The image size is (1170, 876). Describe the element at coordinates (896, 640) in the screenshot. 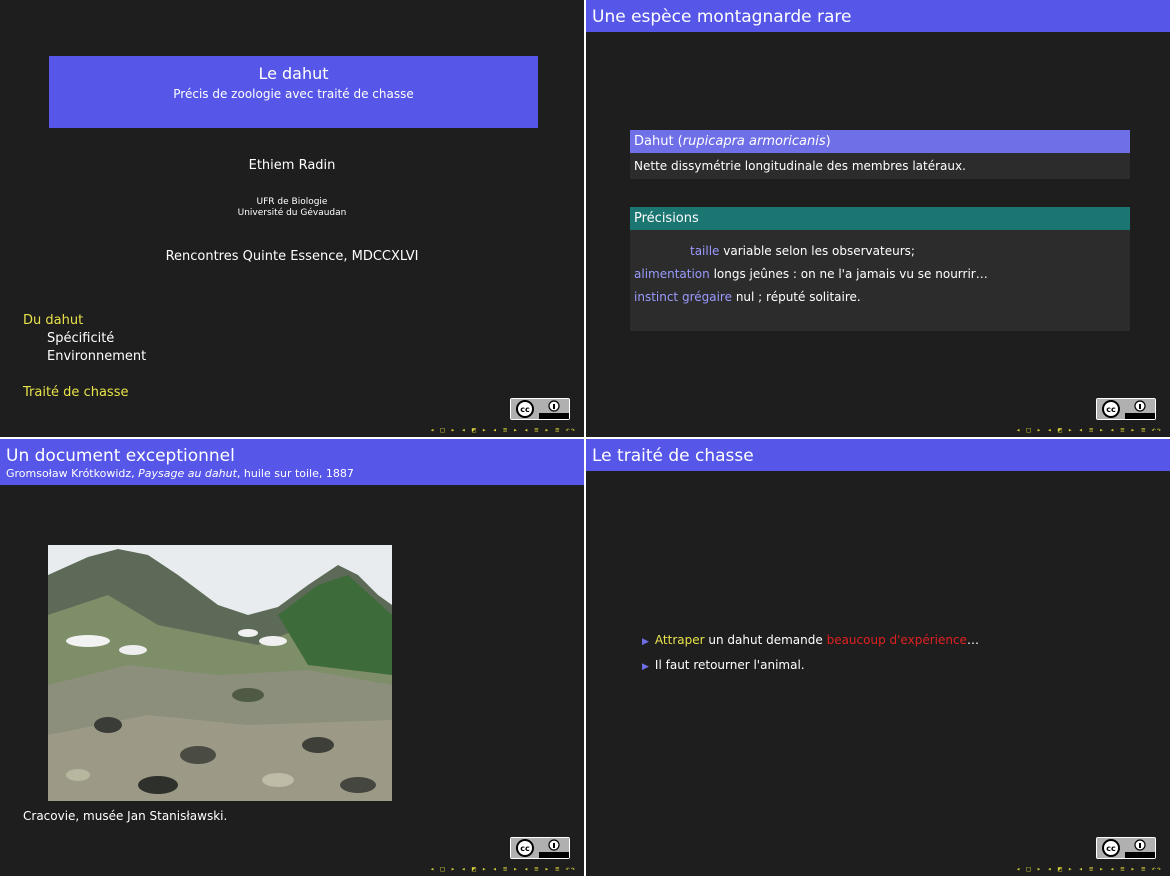

I see `alert-text: beaucoup d'expérience` at that location.